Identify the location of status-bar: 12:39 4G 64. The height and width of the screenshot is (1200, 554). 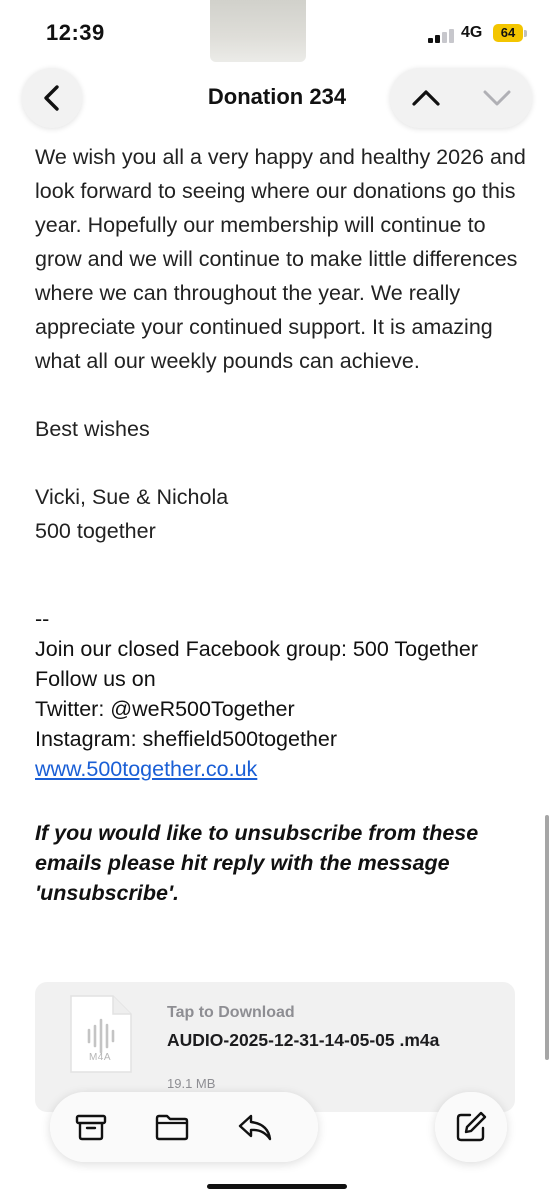
(277, 35).